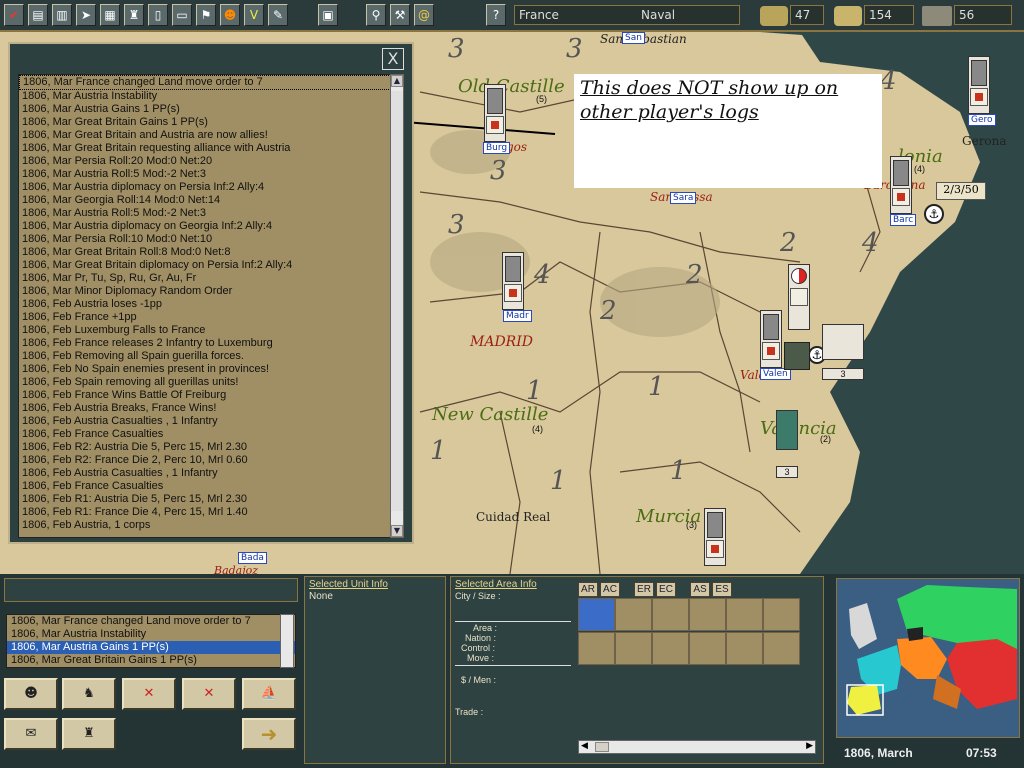 The width and height of the screenshot is (1024, 768). I want to click on log-entry: 1806, Feb France +1pp, so click(208, 317).